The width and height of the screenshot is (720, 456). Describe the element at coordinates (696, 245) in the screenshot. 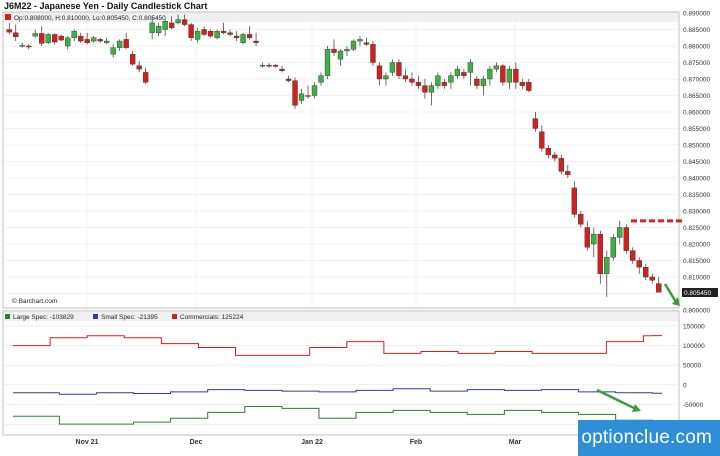

I see `price-tick-label: 0.820000` at that location.